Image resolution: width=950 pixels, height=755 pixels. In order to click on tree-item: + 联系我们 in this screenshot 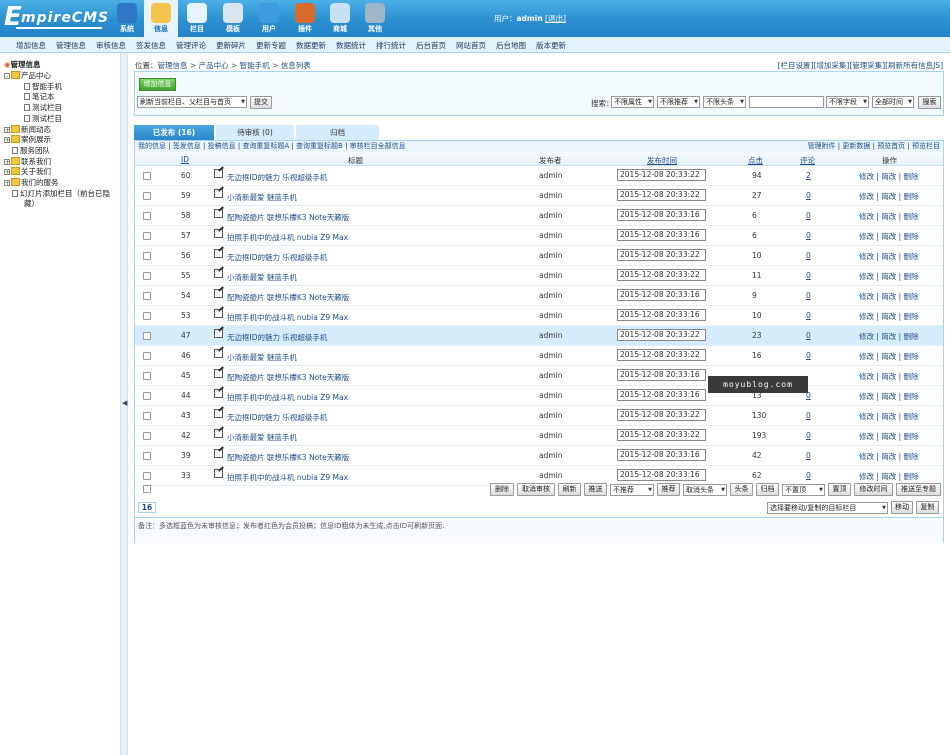, I will do `click(27, 161)`.